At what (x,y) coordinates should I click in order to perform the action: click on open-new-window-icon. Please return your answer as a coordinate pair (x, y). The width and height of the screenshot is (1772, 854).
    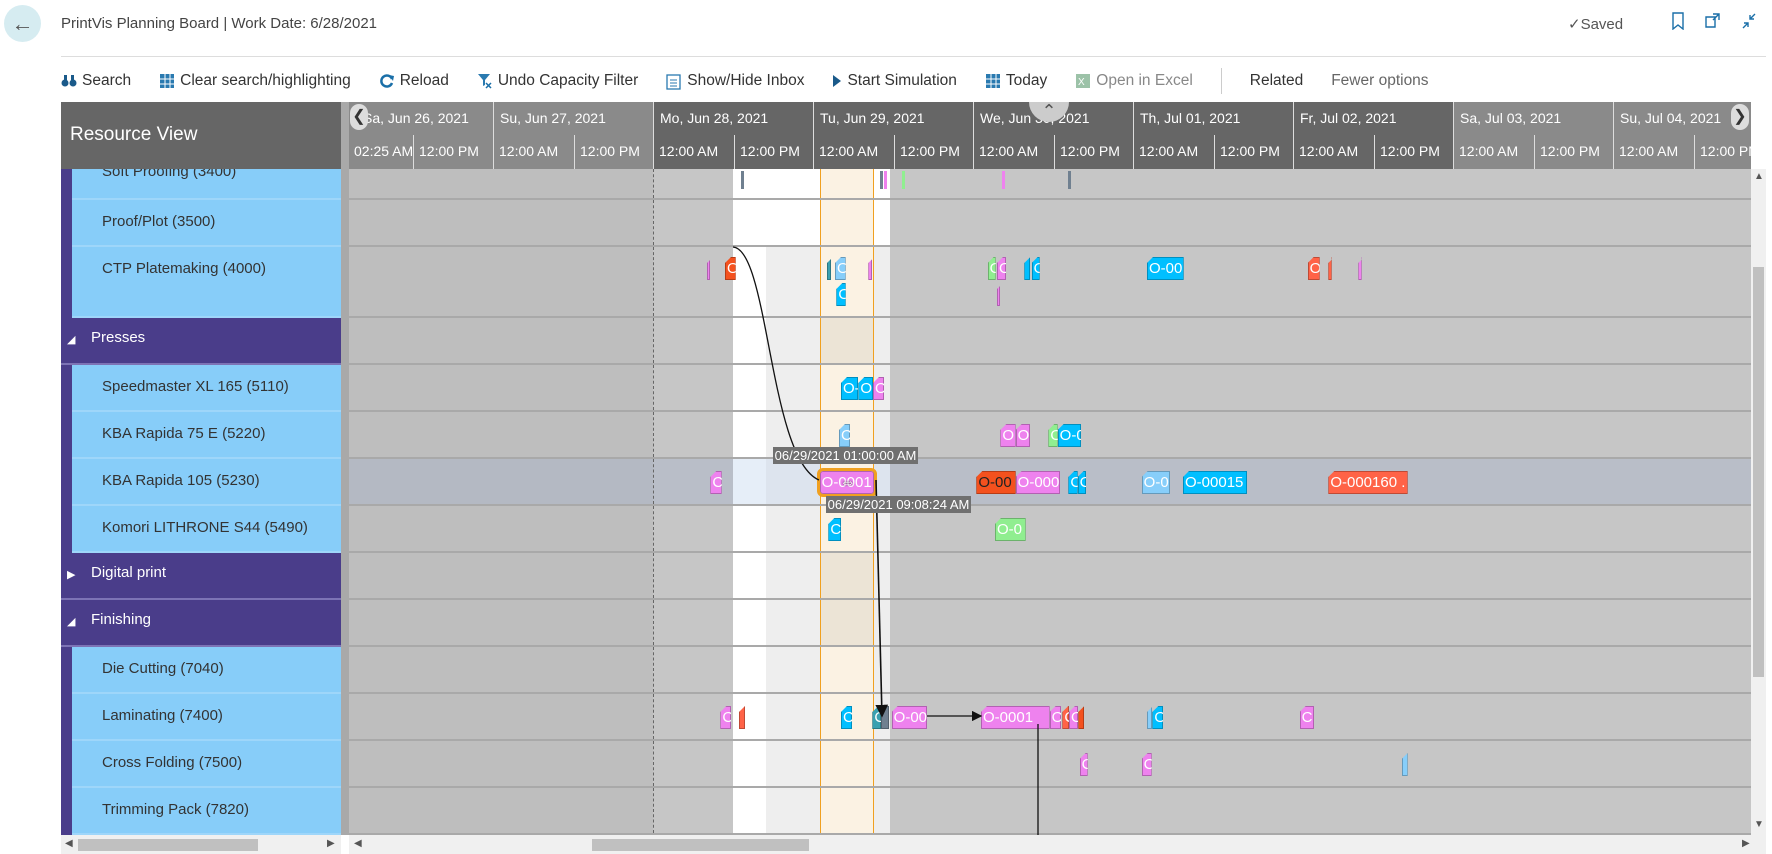
    Looking at the image, I should click on (1713, 23).